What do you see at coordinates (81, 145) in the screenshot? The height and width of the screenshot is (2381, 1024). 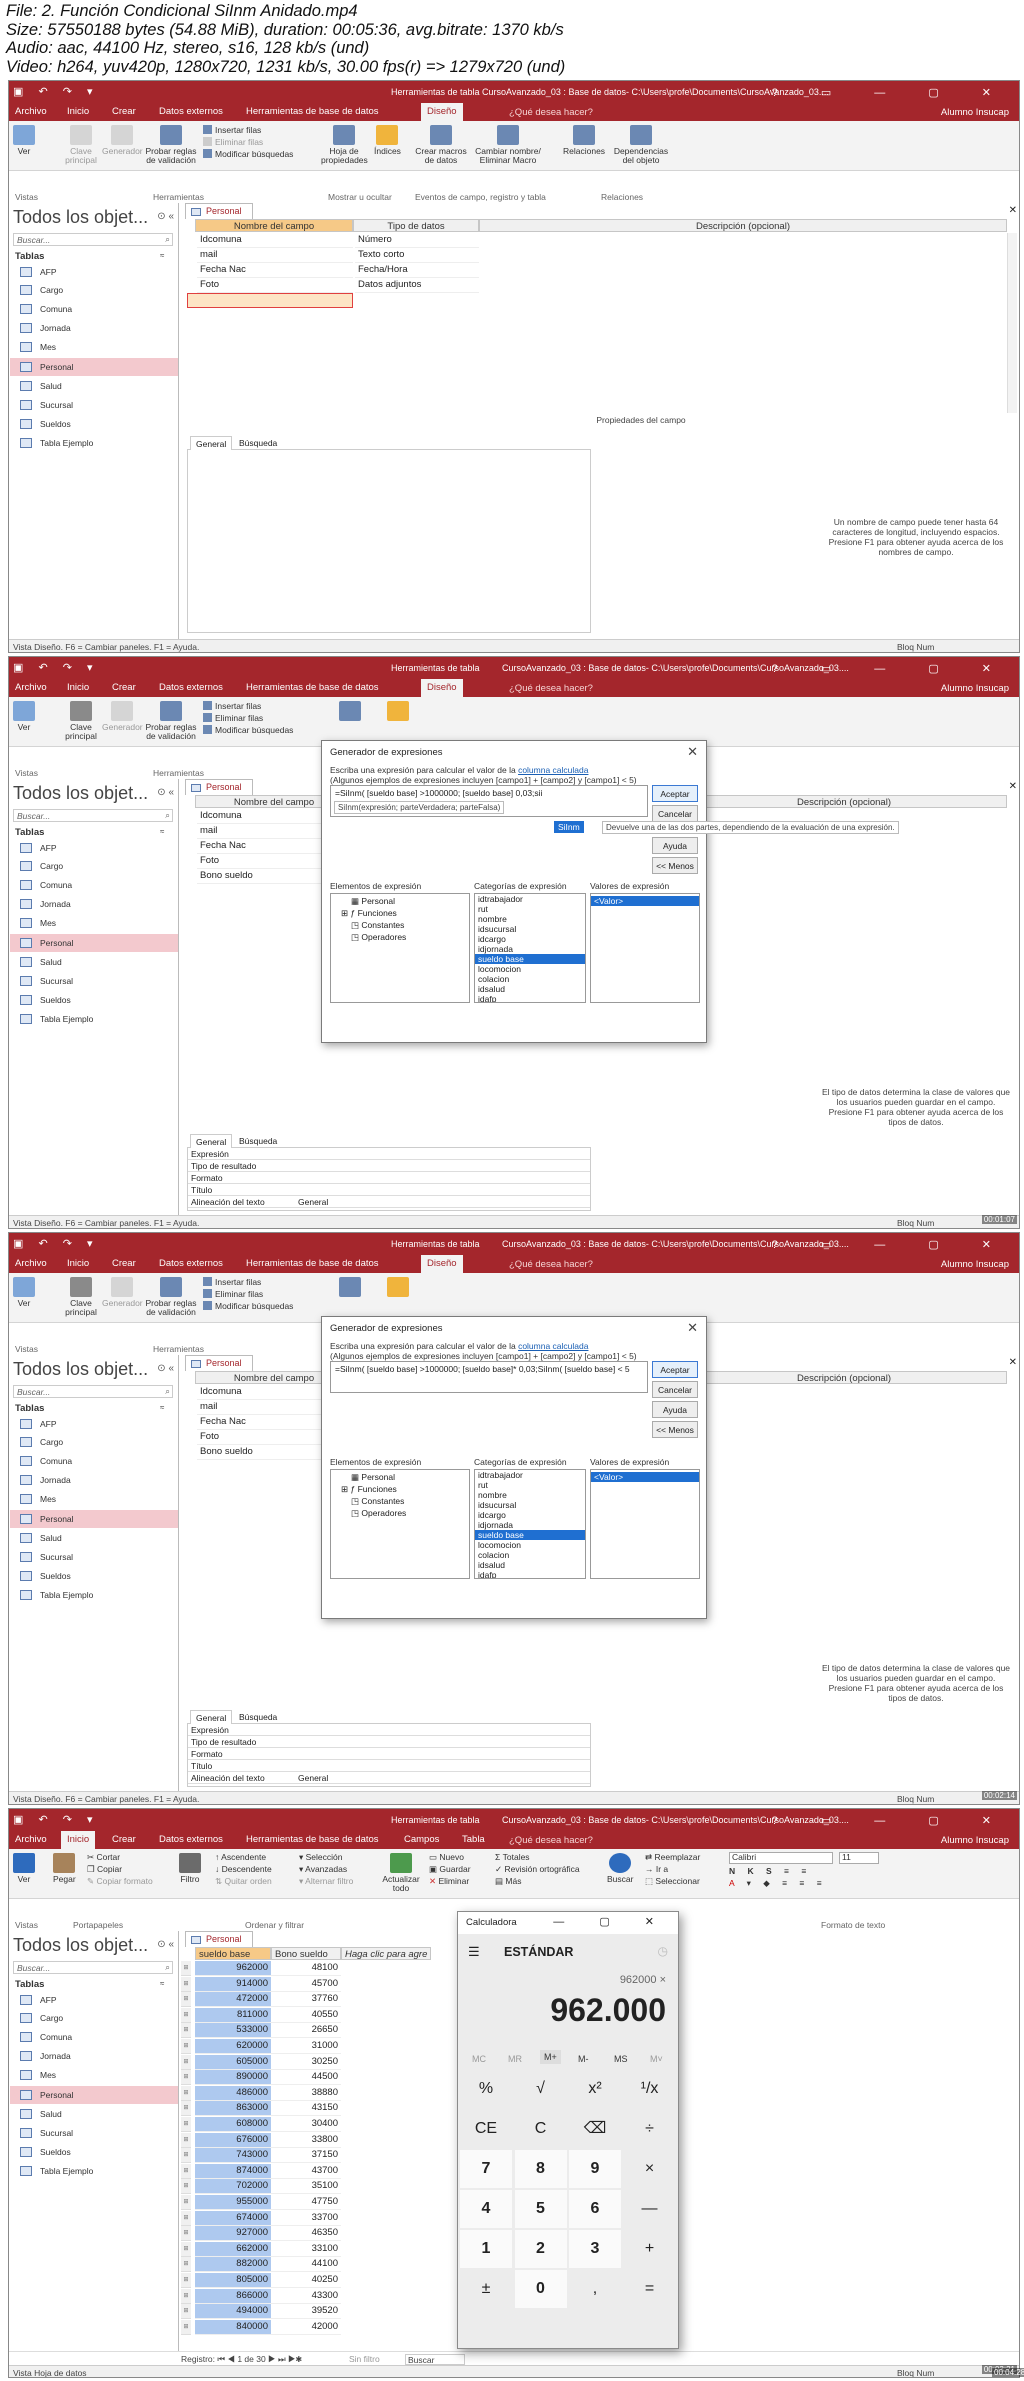 I see `primary-key-button: Clave principal` at bounding box center [81, 145].